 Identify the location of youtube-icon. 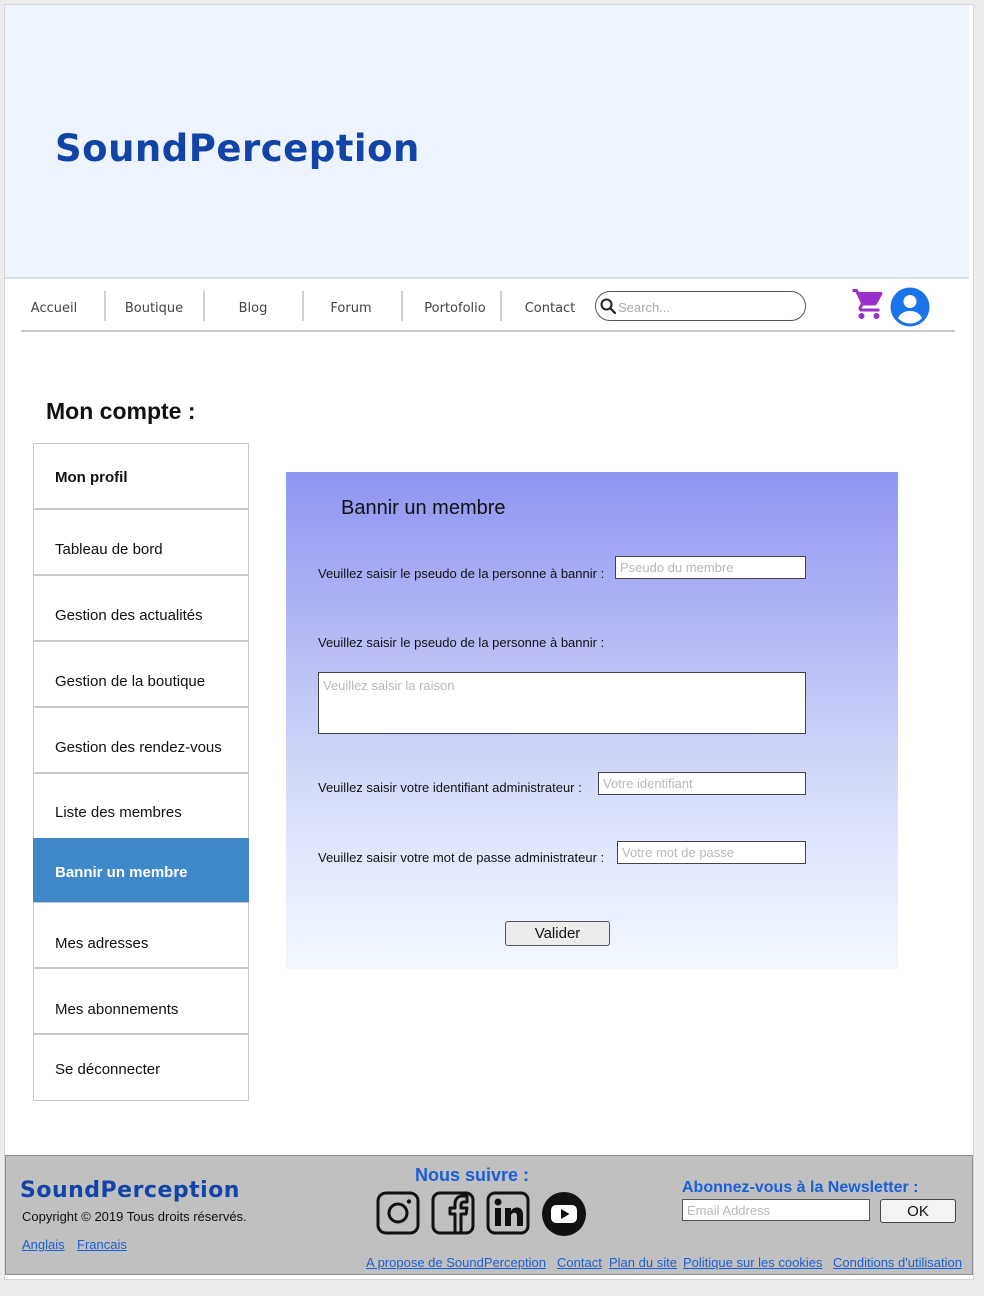
(564, 1214).